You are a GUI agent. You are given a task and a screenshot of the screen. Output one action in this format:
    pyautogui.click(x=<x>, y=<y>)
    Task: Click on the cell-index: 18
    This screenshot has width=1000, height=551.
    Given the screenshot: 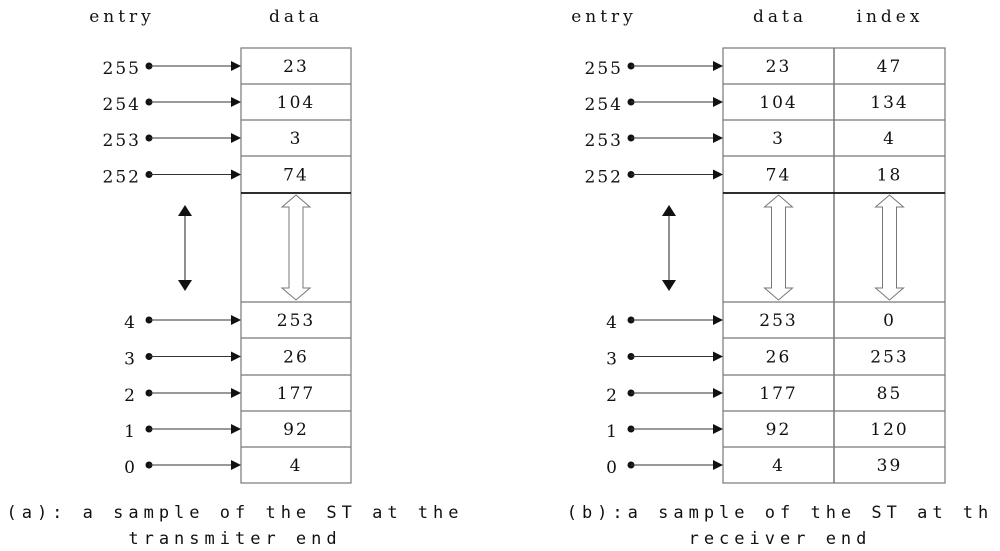 What is the action you would take?
    pyautogui.click(x=890, y=176)
    